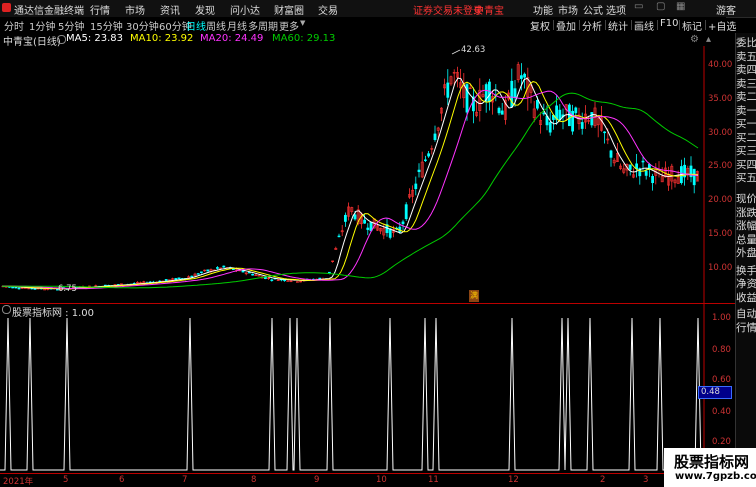  I want to click on panel-sell4: 卖四, so click(746, 70).